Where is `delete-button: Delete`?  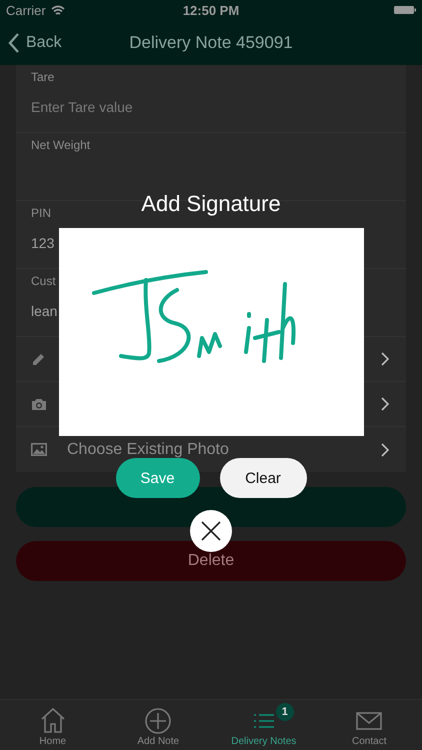 delete-button: Delete is located at coordinates (211, 561).